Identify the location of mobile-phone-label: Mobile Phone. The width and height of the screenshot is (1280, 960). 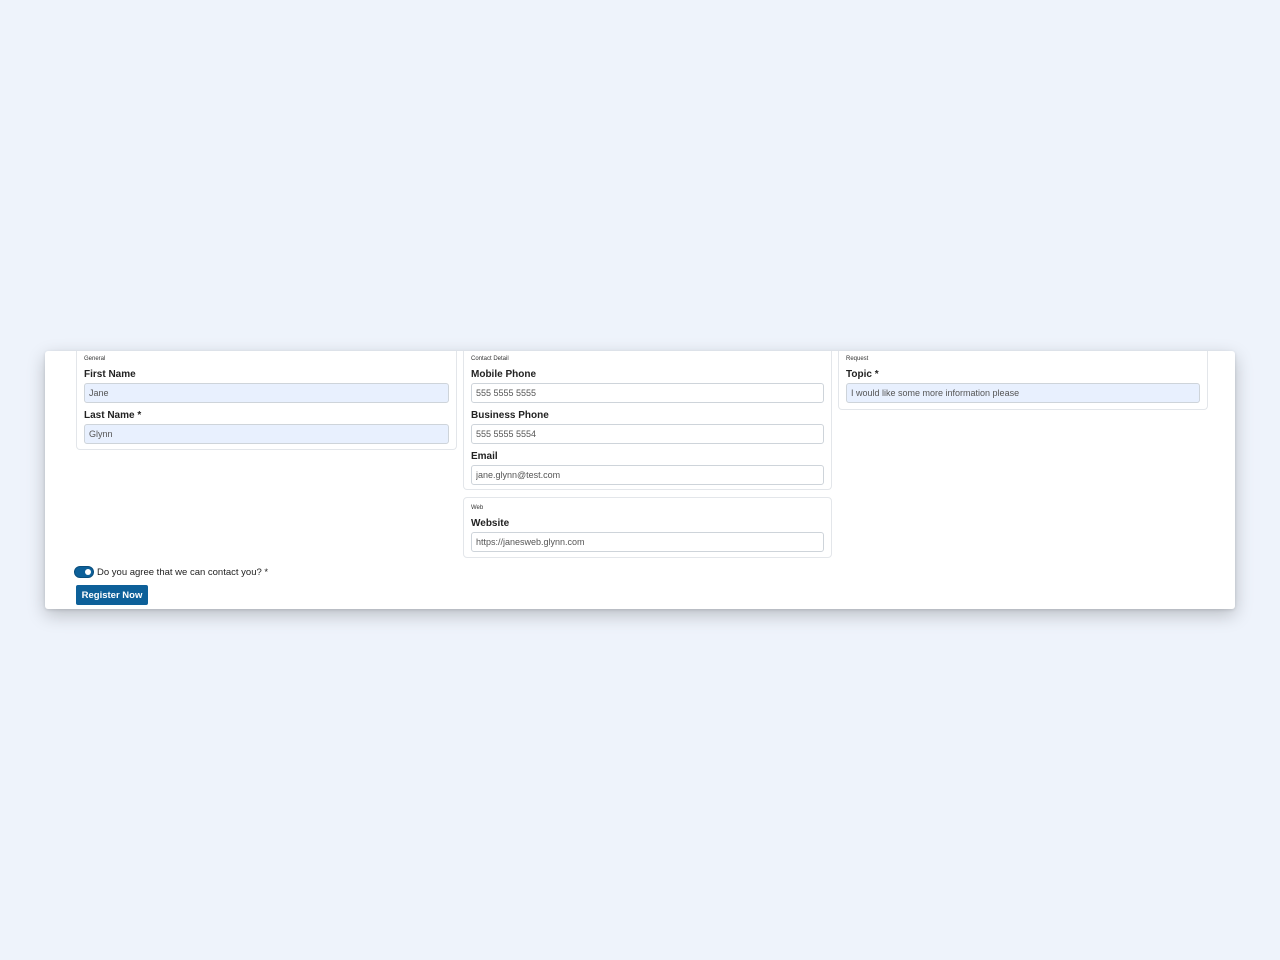
(503, 374).